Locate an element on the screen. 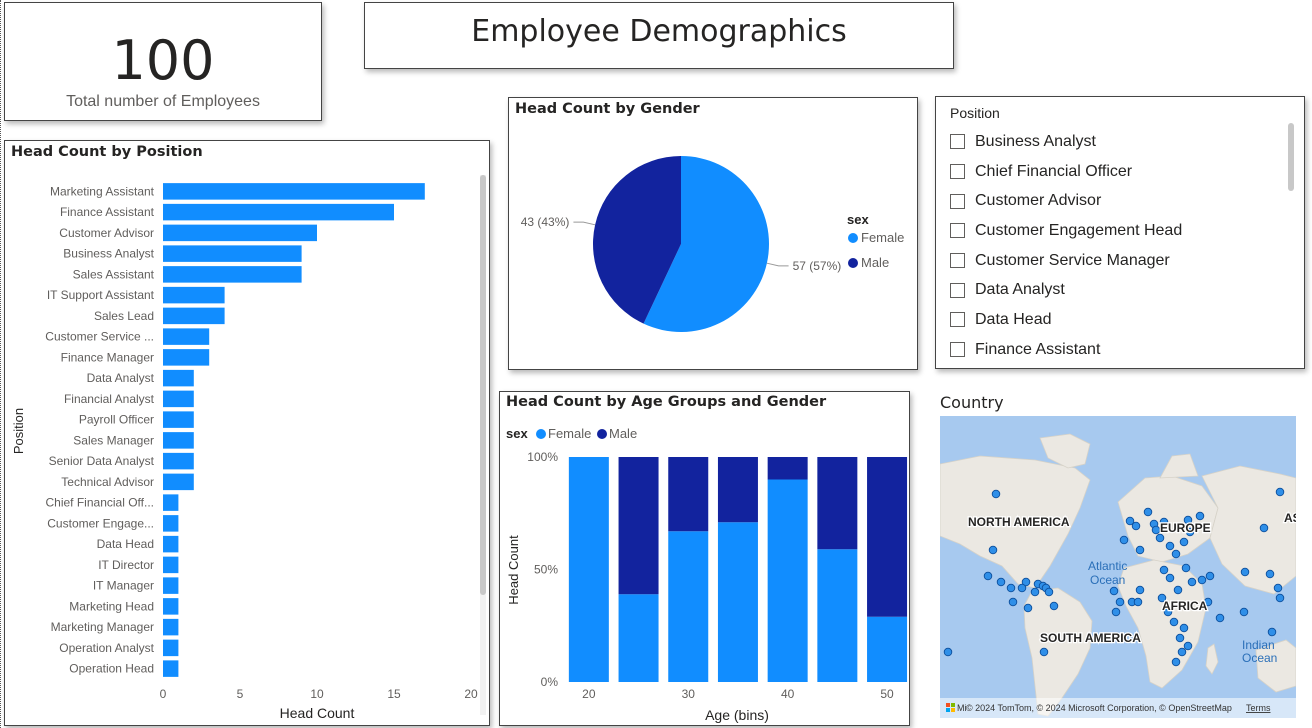 The width and height of the screenshot is (1312, 728). slicer-scrollbar is located at coordinates (1291, 157).